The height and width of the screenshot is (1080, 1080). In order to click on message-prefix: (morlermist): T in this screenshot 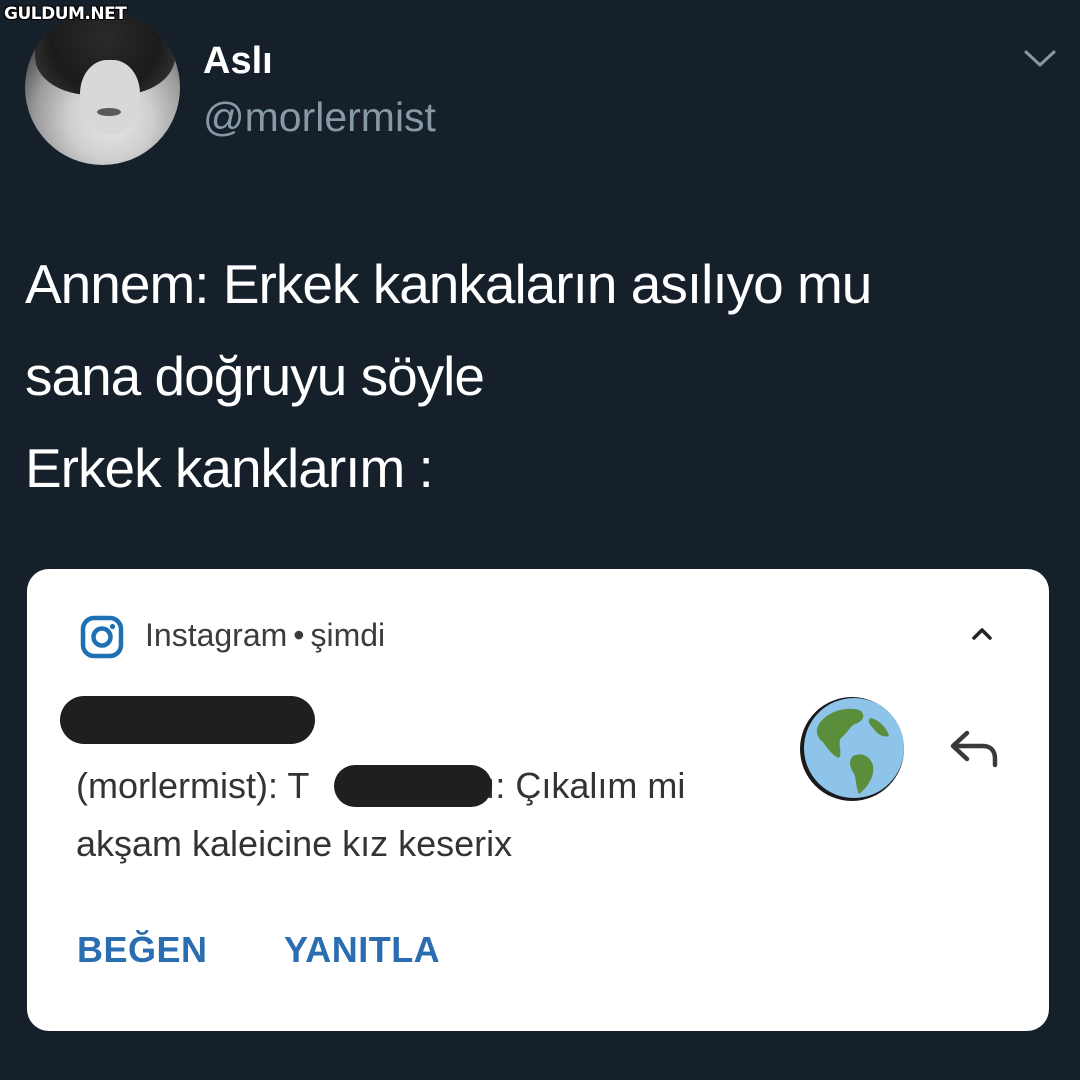, I will do `click(193, 785)`.